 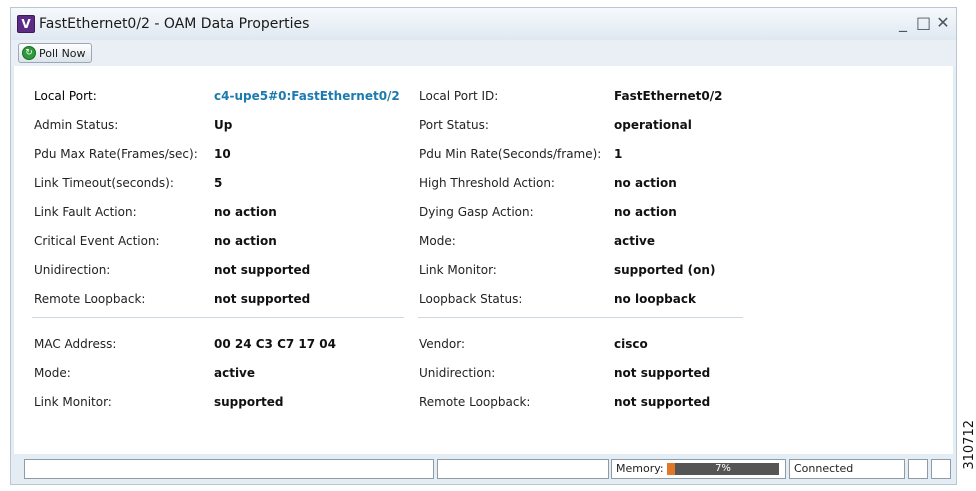 I want to click on high-threshold-action-label: High Threshold Action:, so click(x=487, y=183).